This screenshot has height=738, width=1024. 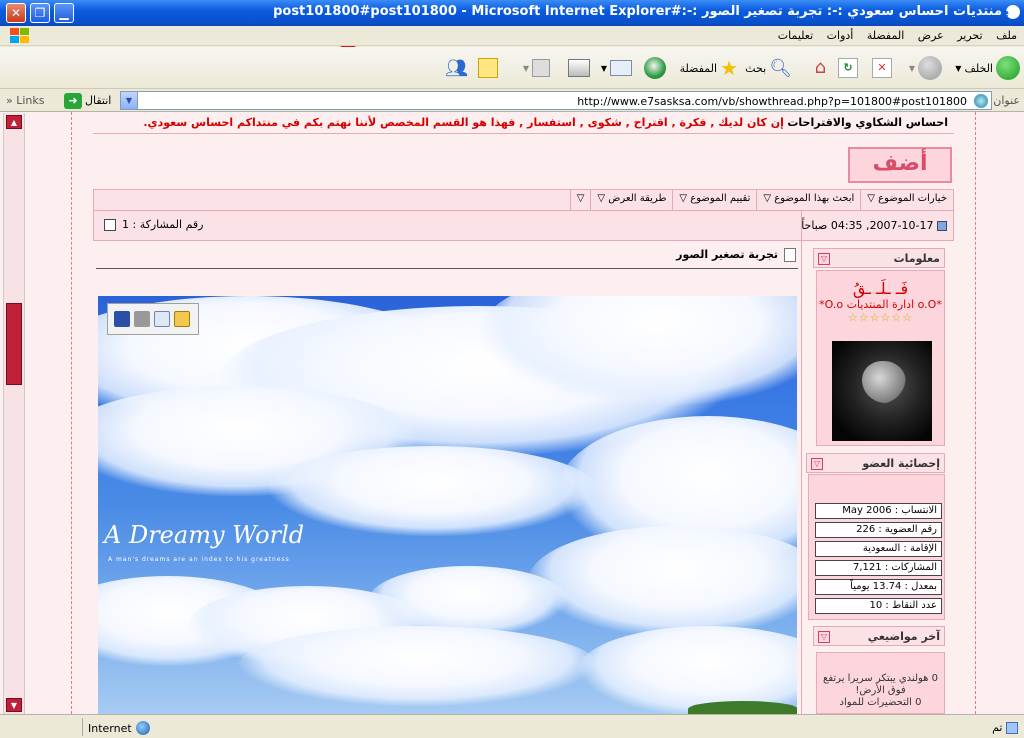 I want to click on stat-rate: بمعدل : 13.74 يومياً, so click(x=878, y=587).